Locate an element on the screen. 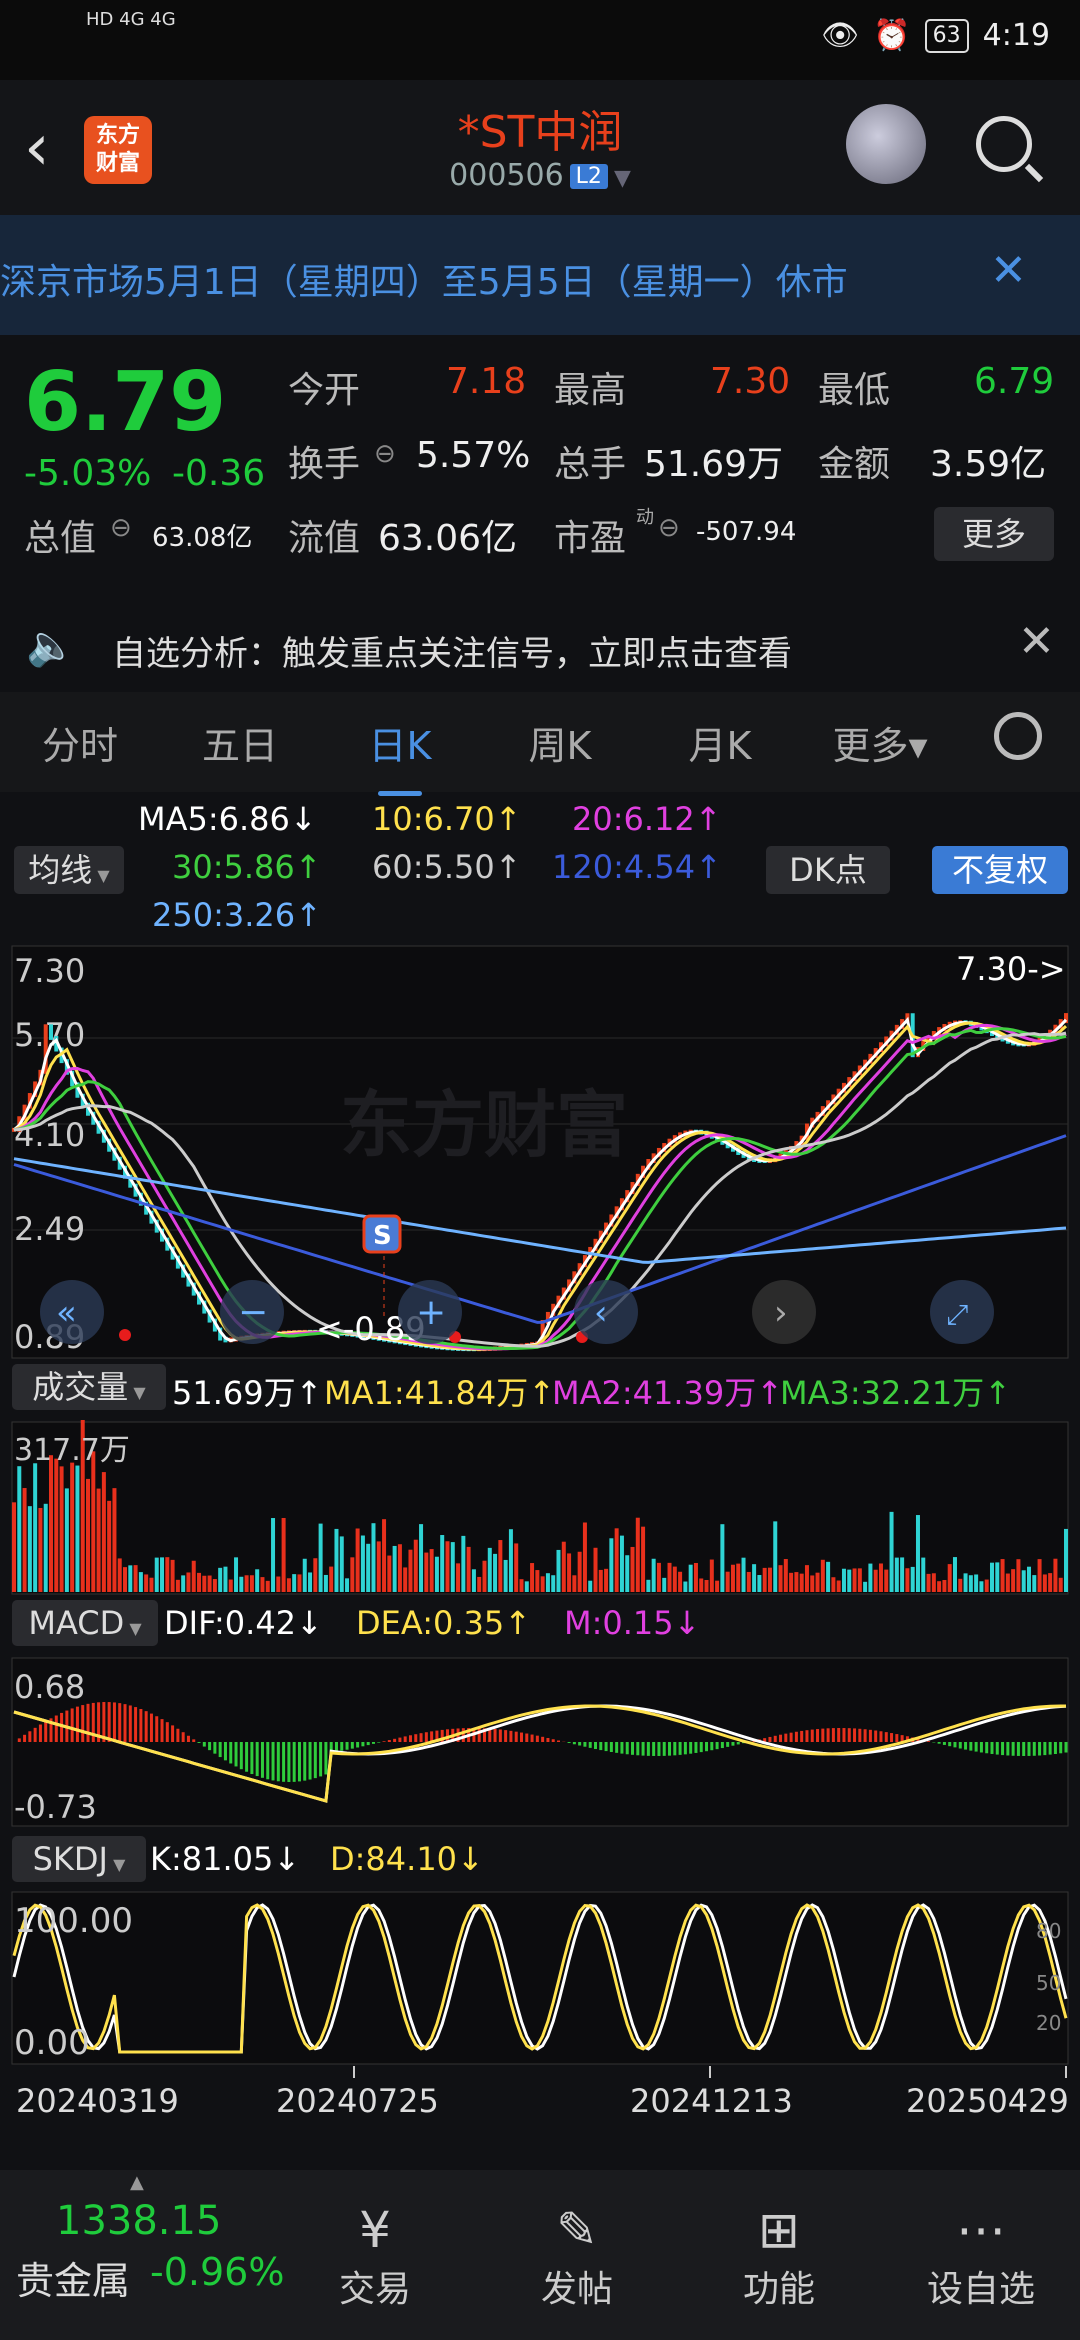 The height and width of the screenshot is (2340, 1080). macd-m: M:0.15↓ is located at coordinates (632, 1623).